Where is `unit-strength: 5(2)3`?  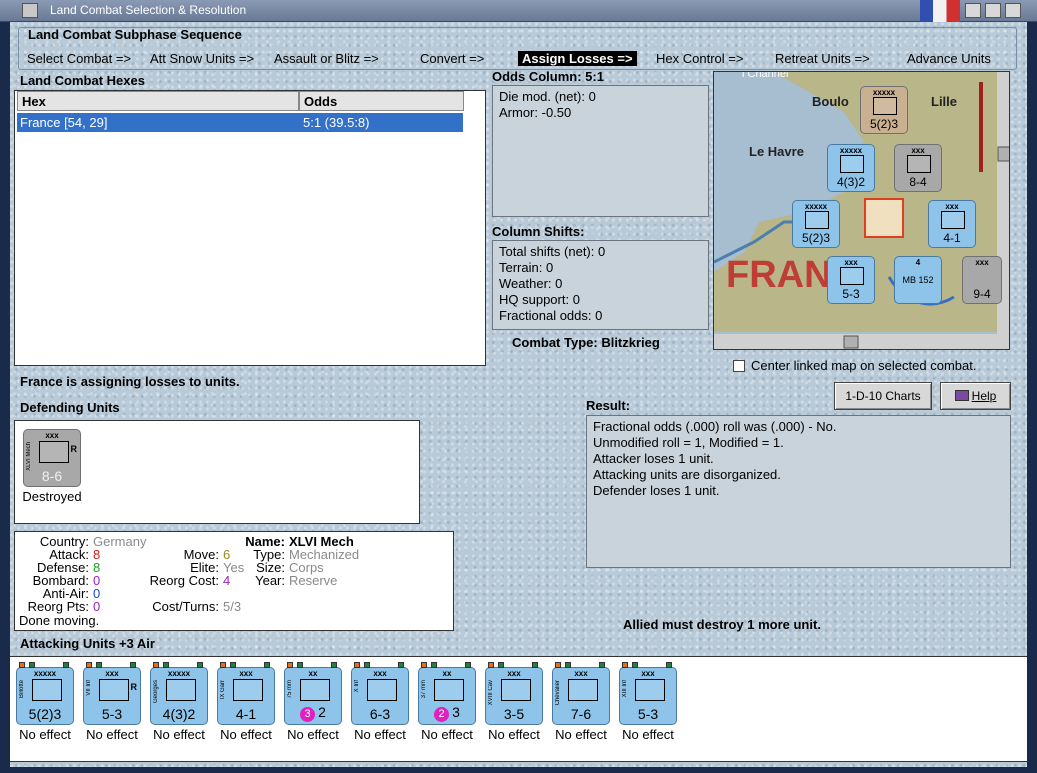 unit-strength: 5(2)3 is located at coordinates (45, 714).